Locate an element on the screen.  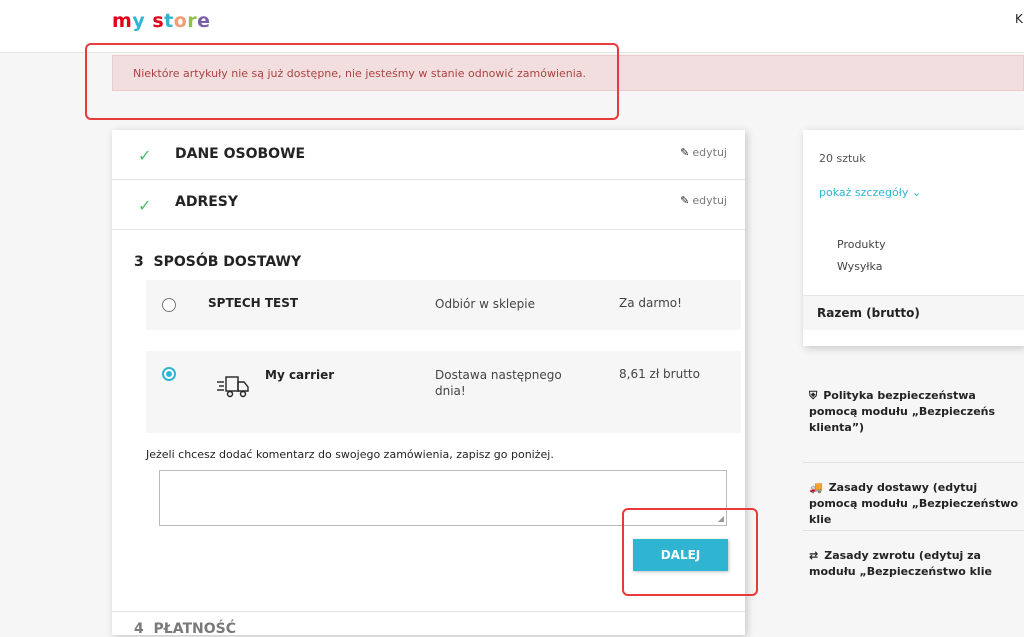
chevron-down-icon: ⌄ is located at coordinates (916, 192).